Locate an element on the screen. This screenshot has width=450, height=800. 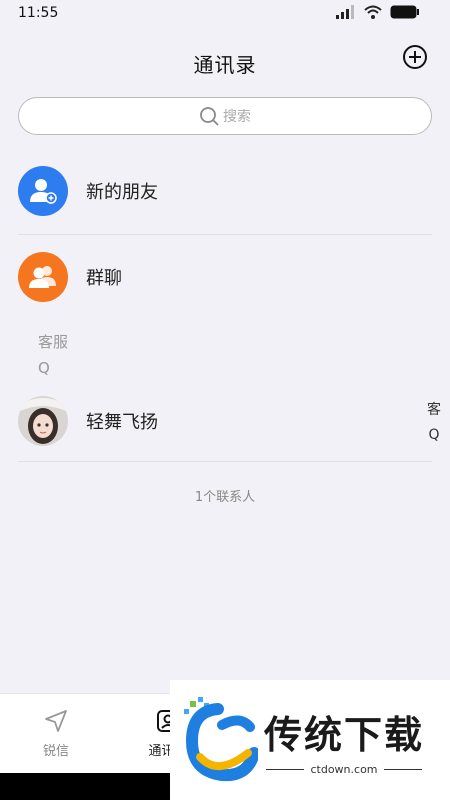
plus-circle-icon is located at coordinates (415, 57).